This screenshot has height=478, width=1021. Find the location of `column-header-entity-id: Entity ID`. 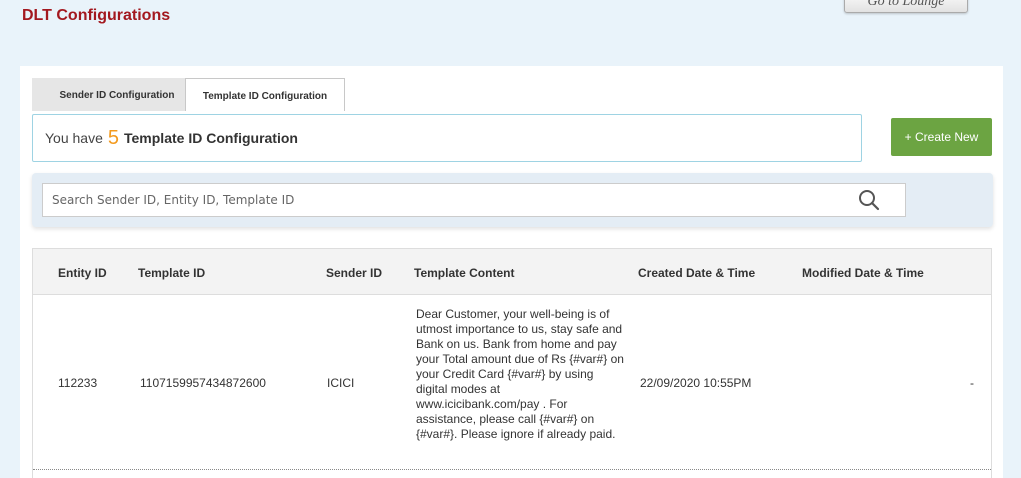

column-header-entity-id: Entity ID is located at coordinates (82, 273).